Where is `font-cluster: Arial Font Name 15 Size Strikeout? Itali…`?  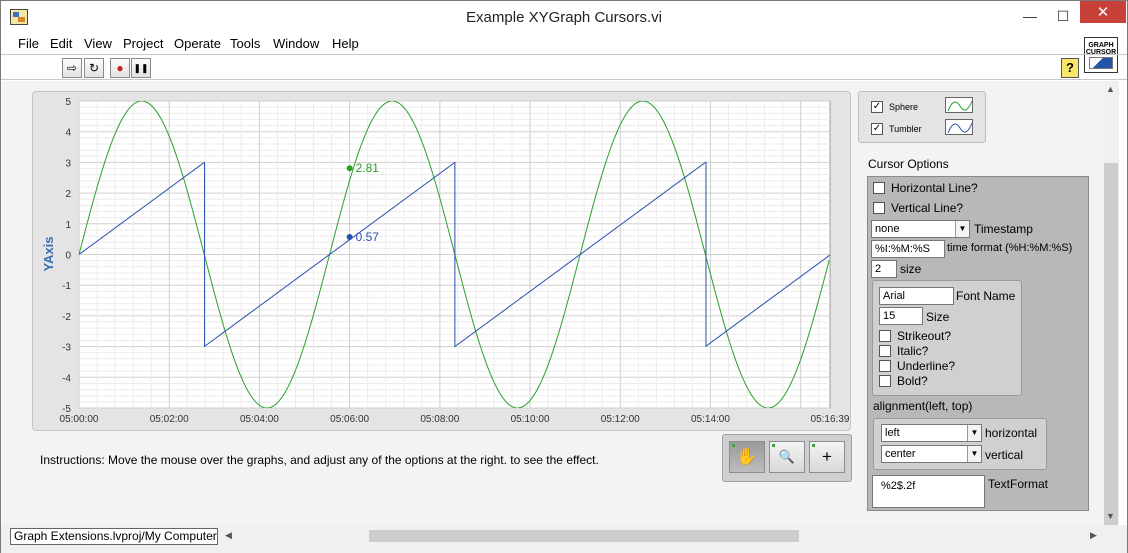 font-cluster: Arial Font Name 15 Size Strikeout? Itali… is located at coordinates (947, 338).